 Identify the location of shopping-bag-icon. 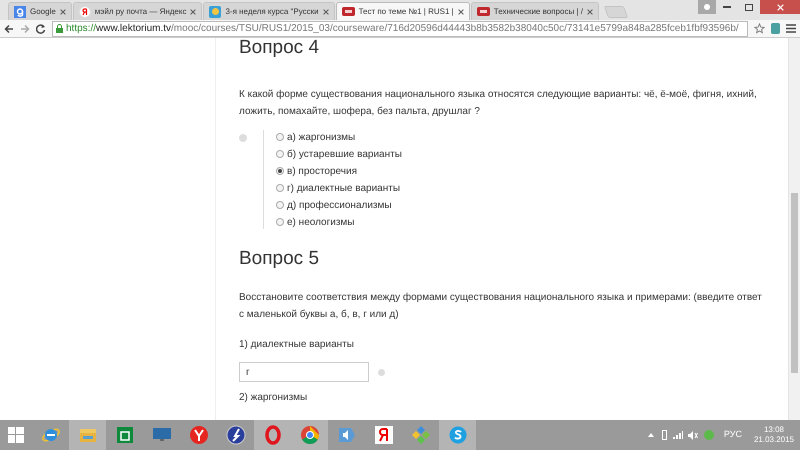
(124, 435).